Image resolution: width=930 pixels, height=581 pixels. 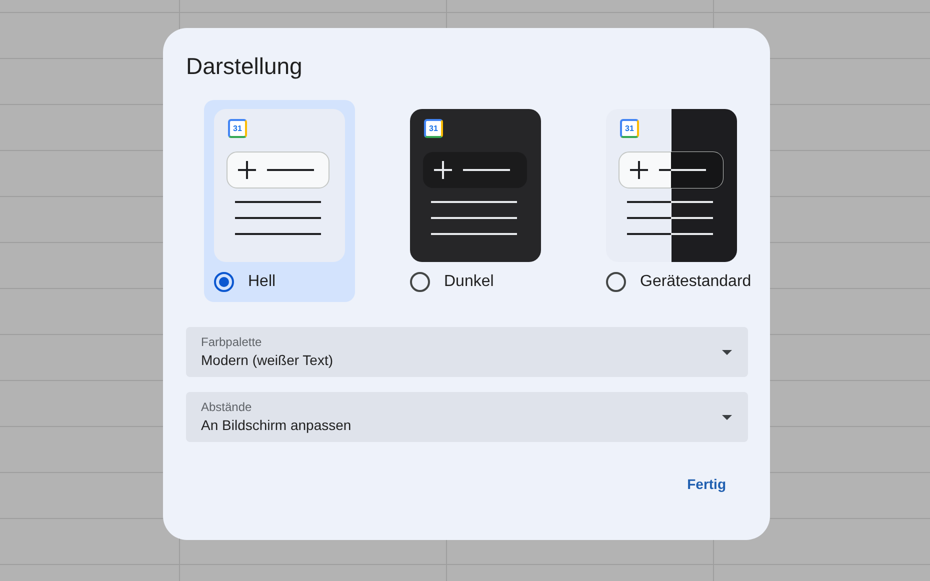 I want to click on dialog-title: Darstellung, so click(x=245, y=66).